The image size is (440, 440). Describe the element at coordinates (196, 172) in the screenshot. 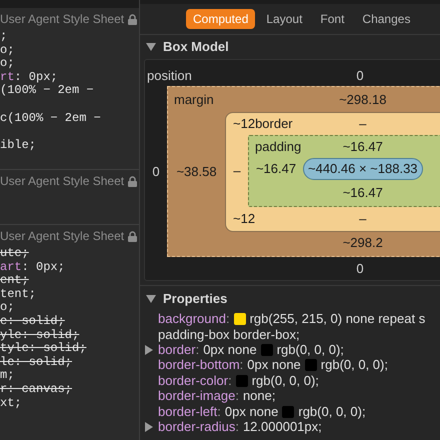

I see `box-value: ~38.58` at that location.